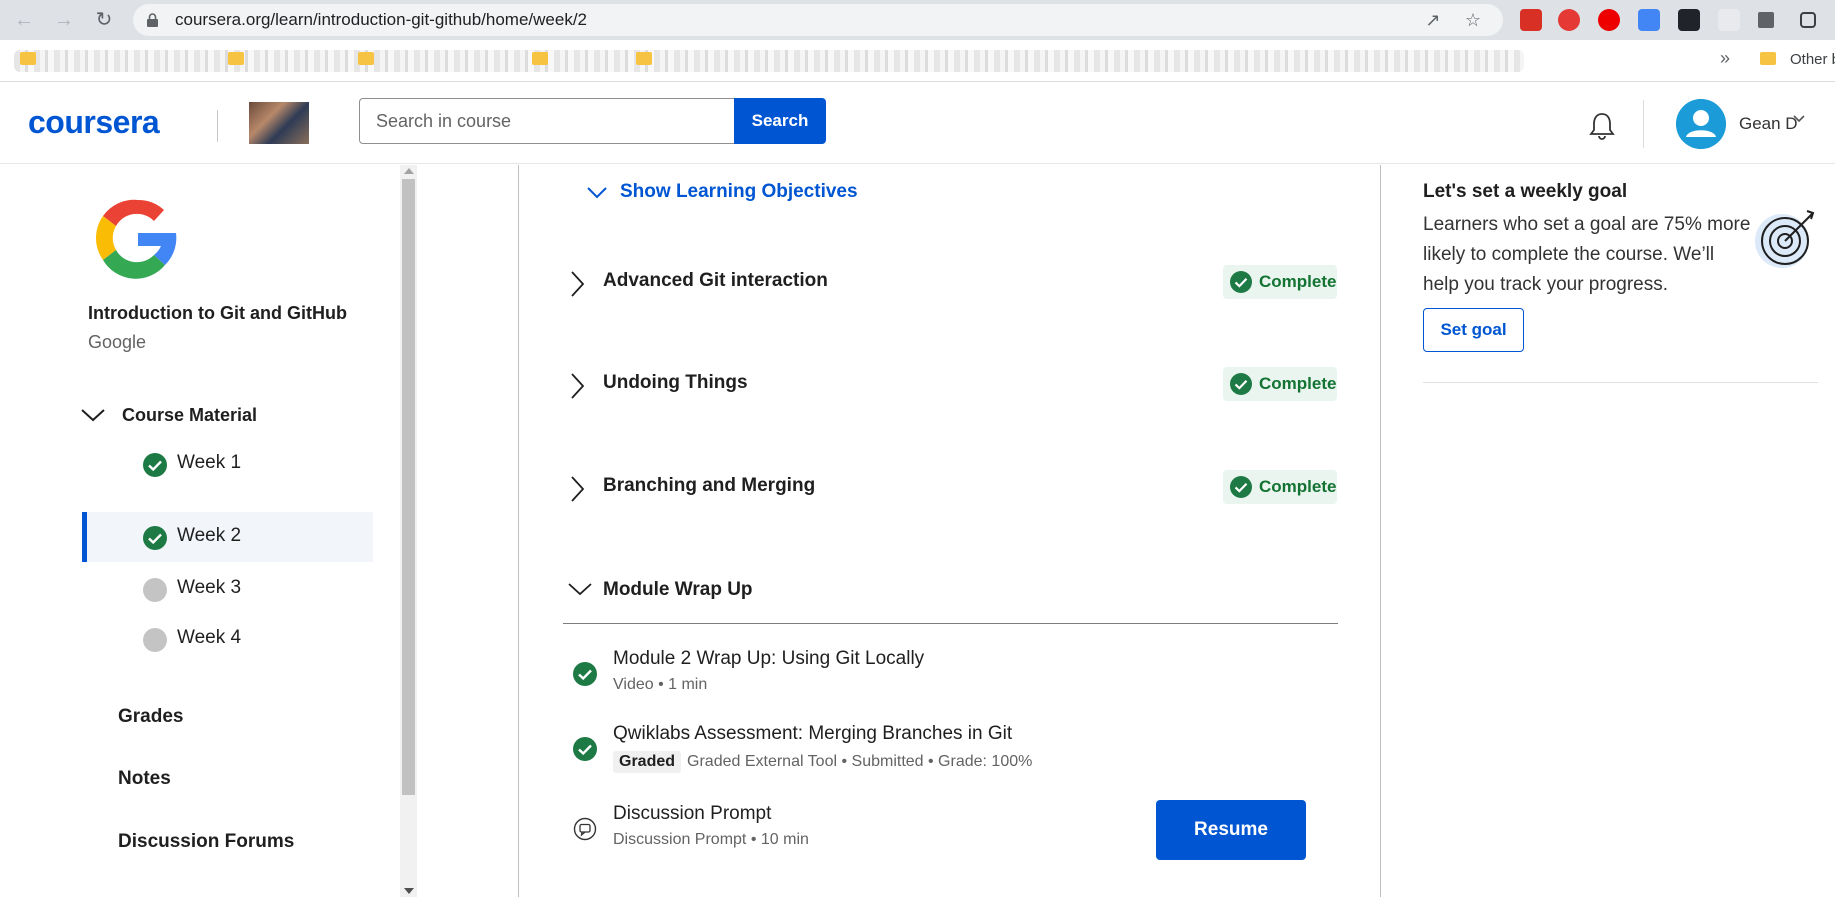 The height and width of the screenshot is (897, 1835). I want to click on coursera-logo: coursera, so click(94, 122).